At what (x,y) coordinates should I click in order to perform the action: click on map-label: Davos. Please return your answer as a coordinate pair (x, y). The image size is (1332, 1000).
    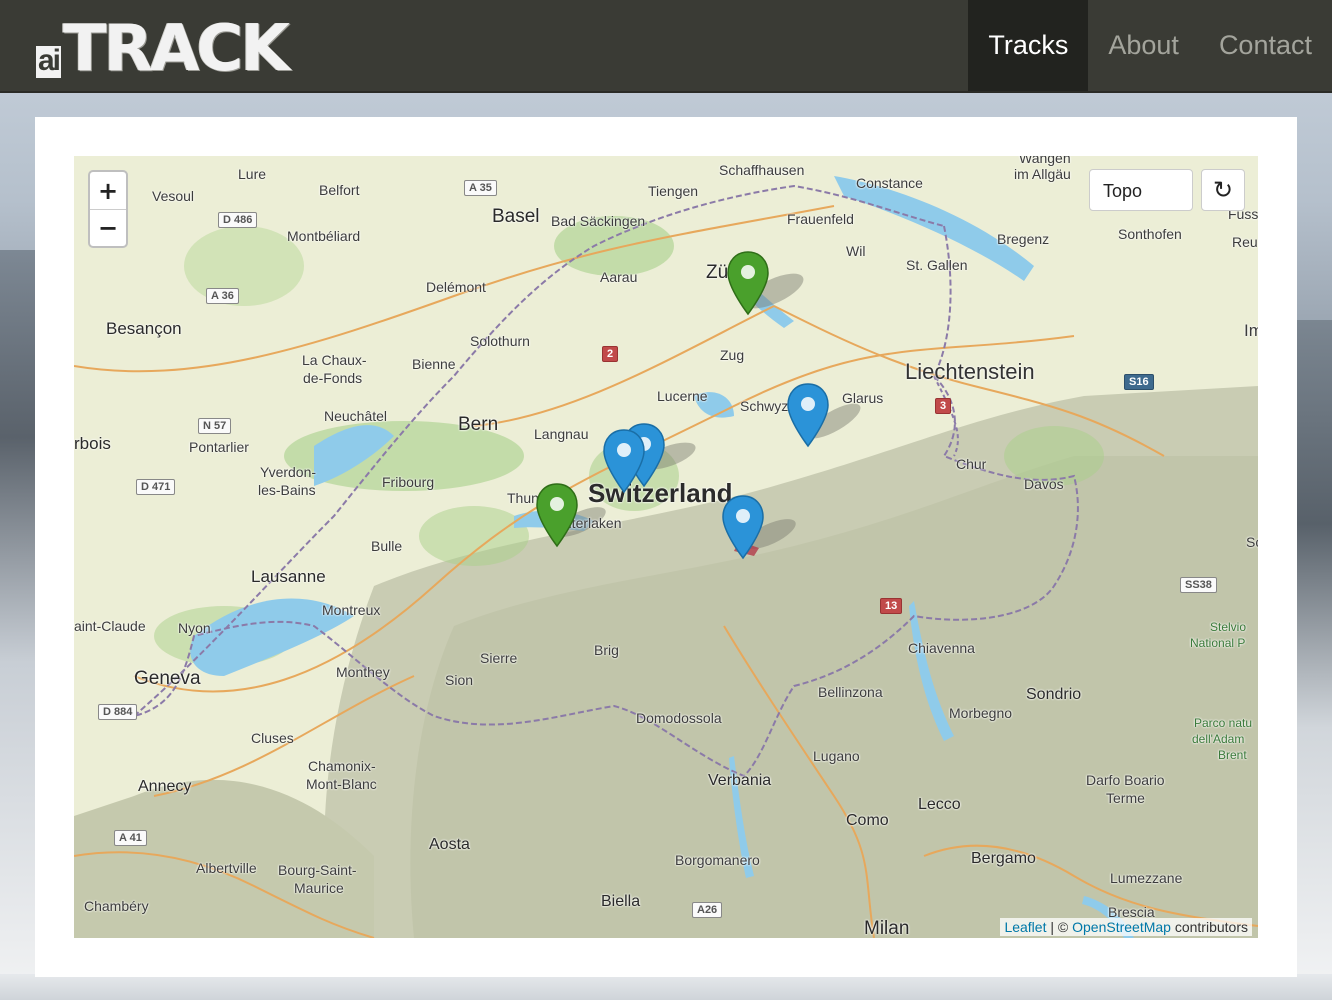
    Looking at the image, I should click on (1044, 484).